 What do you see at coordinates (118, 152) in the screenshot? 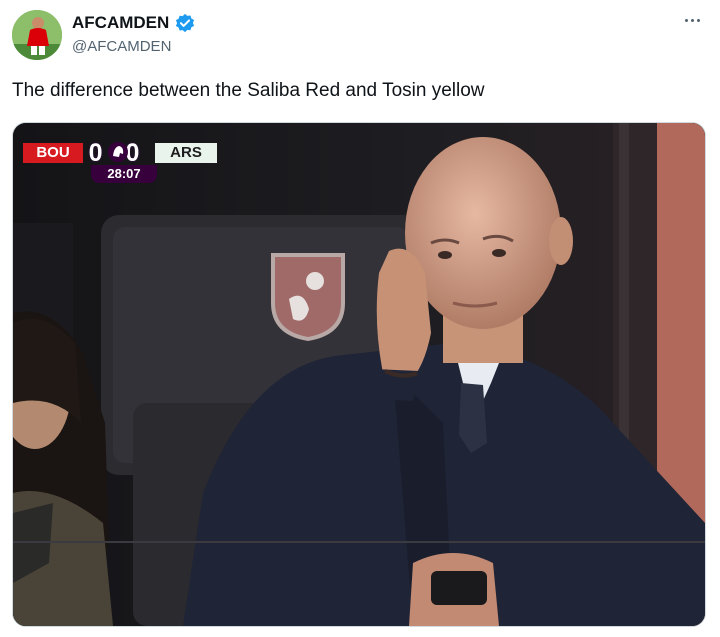
I see `premier-league-lion-icon` at bounding box center [118, 152].